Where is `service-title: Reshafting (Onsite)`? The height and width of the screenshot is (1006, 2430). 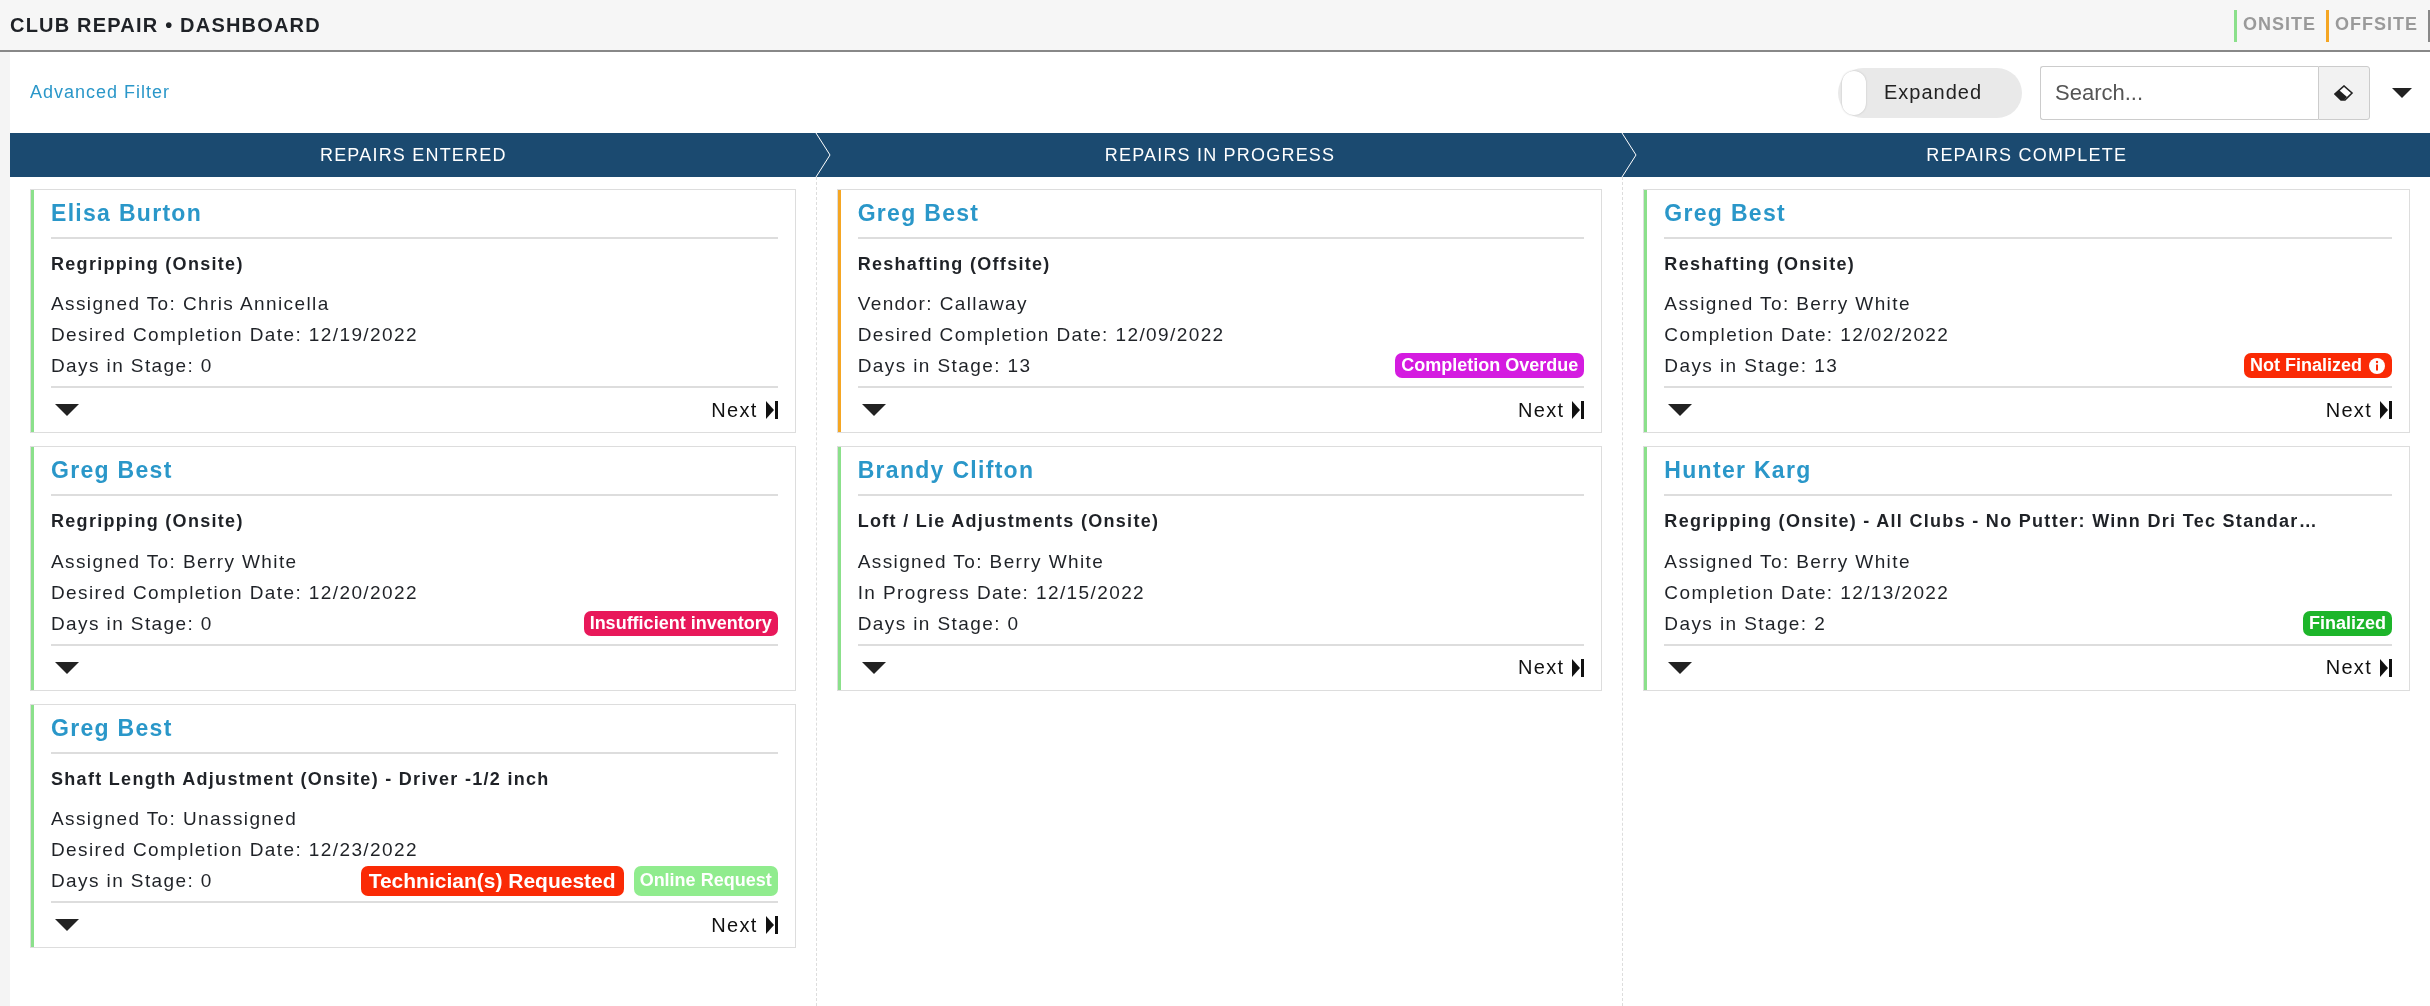
service-title: Reshafting (Onsite) is located at coordinates (1760, 264).